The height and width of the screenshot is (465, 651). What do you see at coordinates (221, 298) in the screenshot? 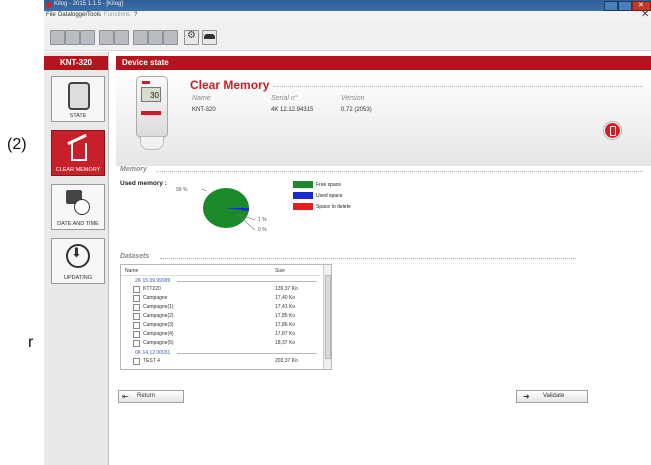
I see `dataset-row: Campagne 17,40 Ko` at bounding box center [221, 298].